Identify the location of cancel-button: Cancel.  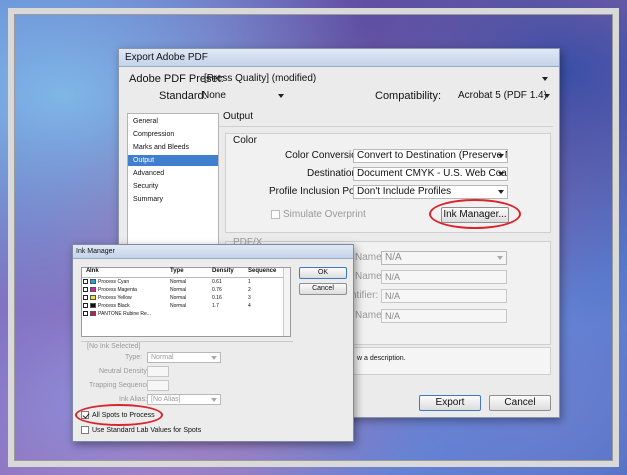
(520, 403).